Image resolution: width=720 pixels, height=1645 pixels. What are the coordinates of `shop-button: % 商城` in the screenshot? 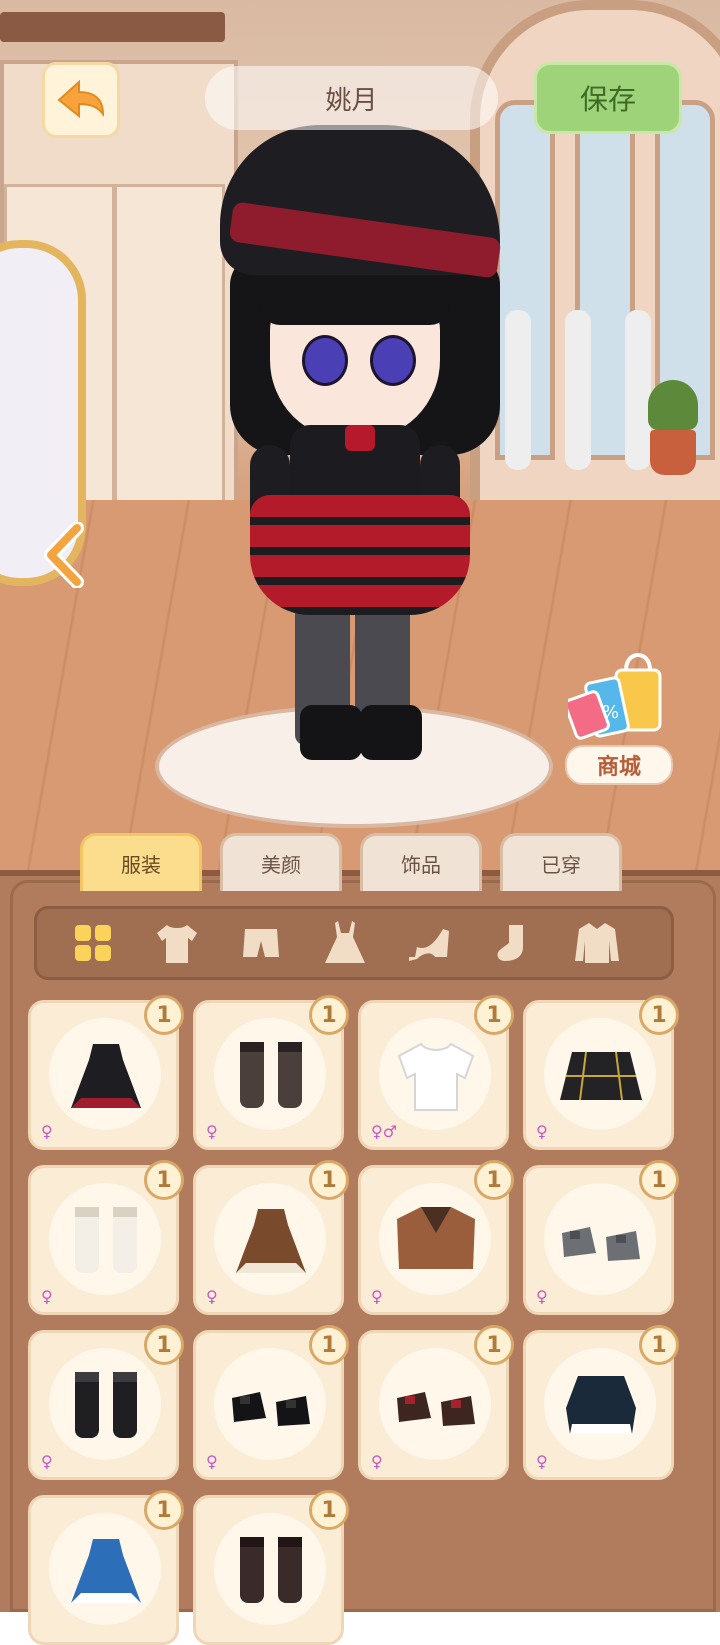 It's located at (617, 712).